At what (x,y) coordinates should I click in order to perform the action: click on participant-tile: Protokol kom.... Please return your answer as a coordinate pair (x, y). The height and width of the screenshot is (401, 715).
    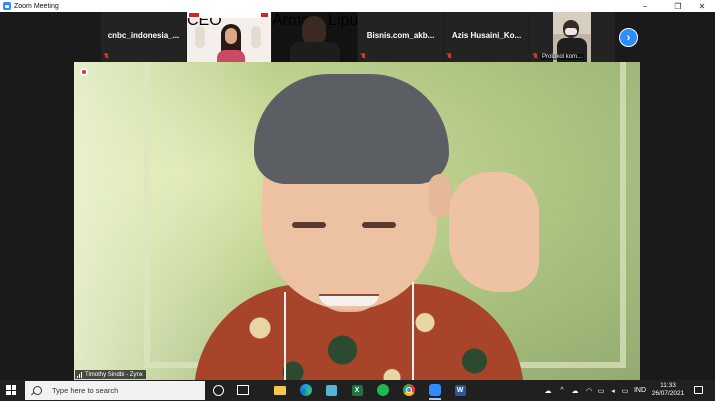
    Looking at the image, I should click on (572, 37).